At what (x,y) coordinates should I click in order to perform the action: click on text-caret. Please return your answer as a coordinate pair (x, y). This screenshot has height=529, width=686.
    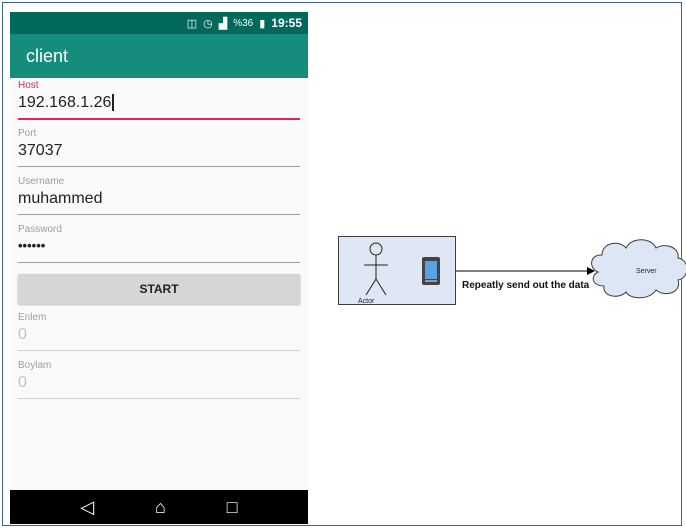
    Looking at the image, I should click on (113, 103).